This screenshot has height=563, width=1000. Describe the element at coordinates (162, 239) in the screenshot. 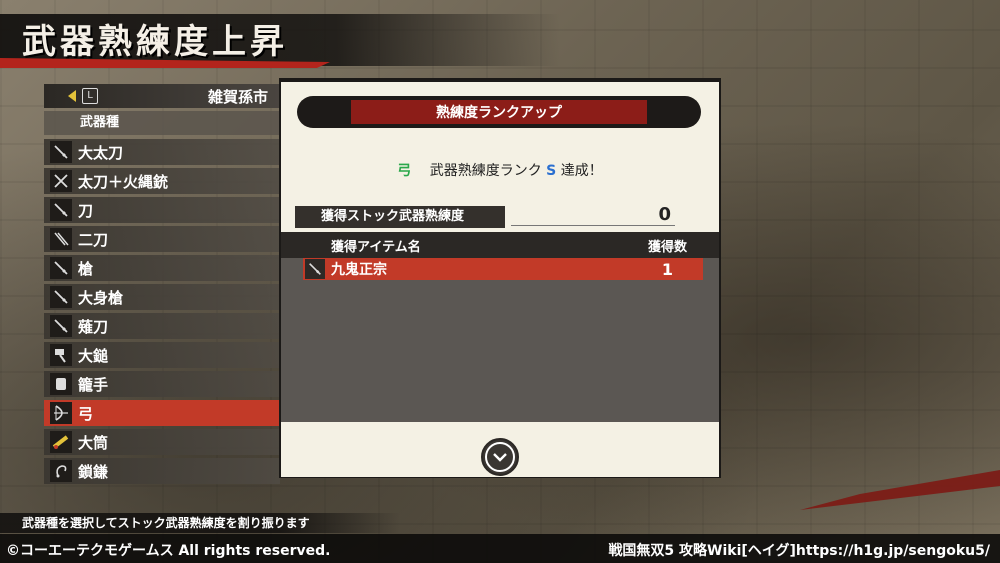

I see `weapon-type-item: 二刀` at that location.